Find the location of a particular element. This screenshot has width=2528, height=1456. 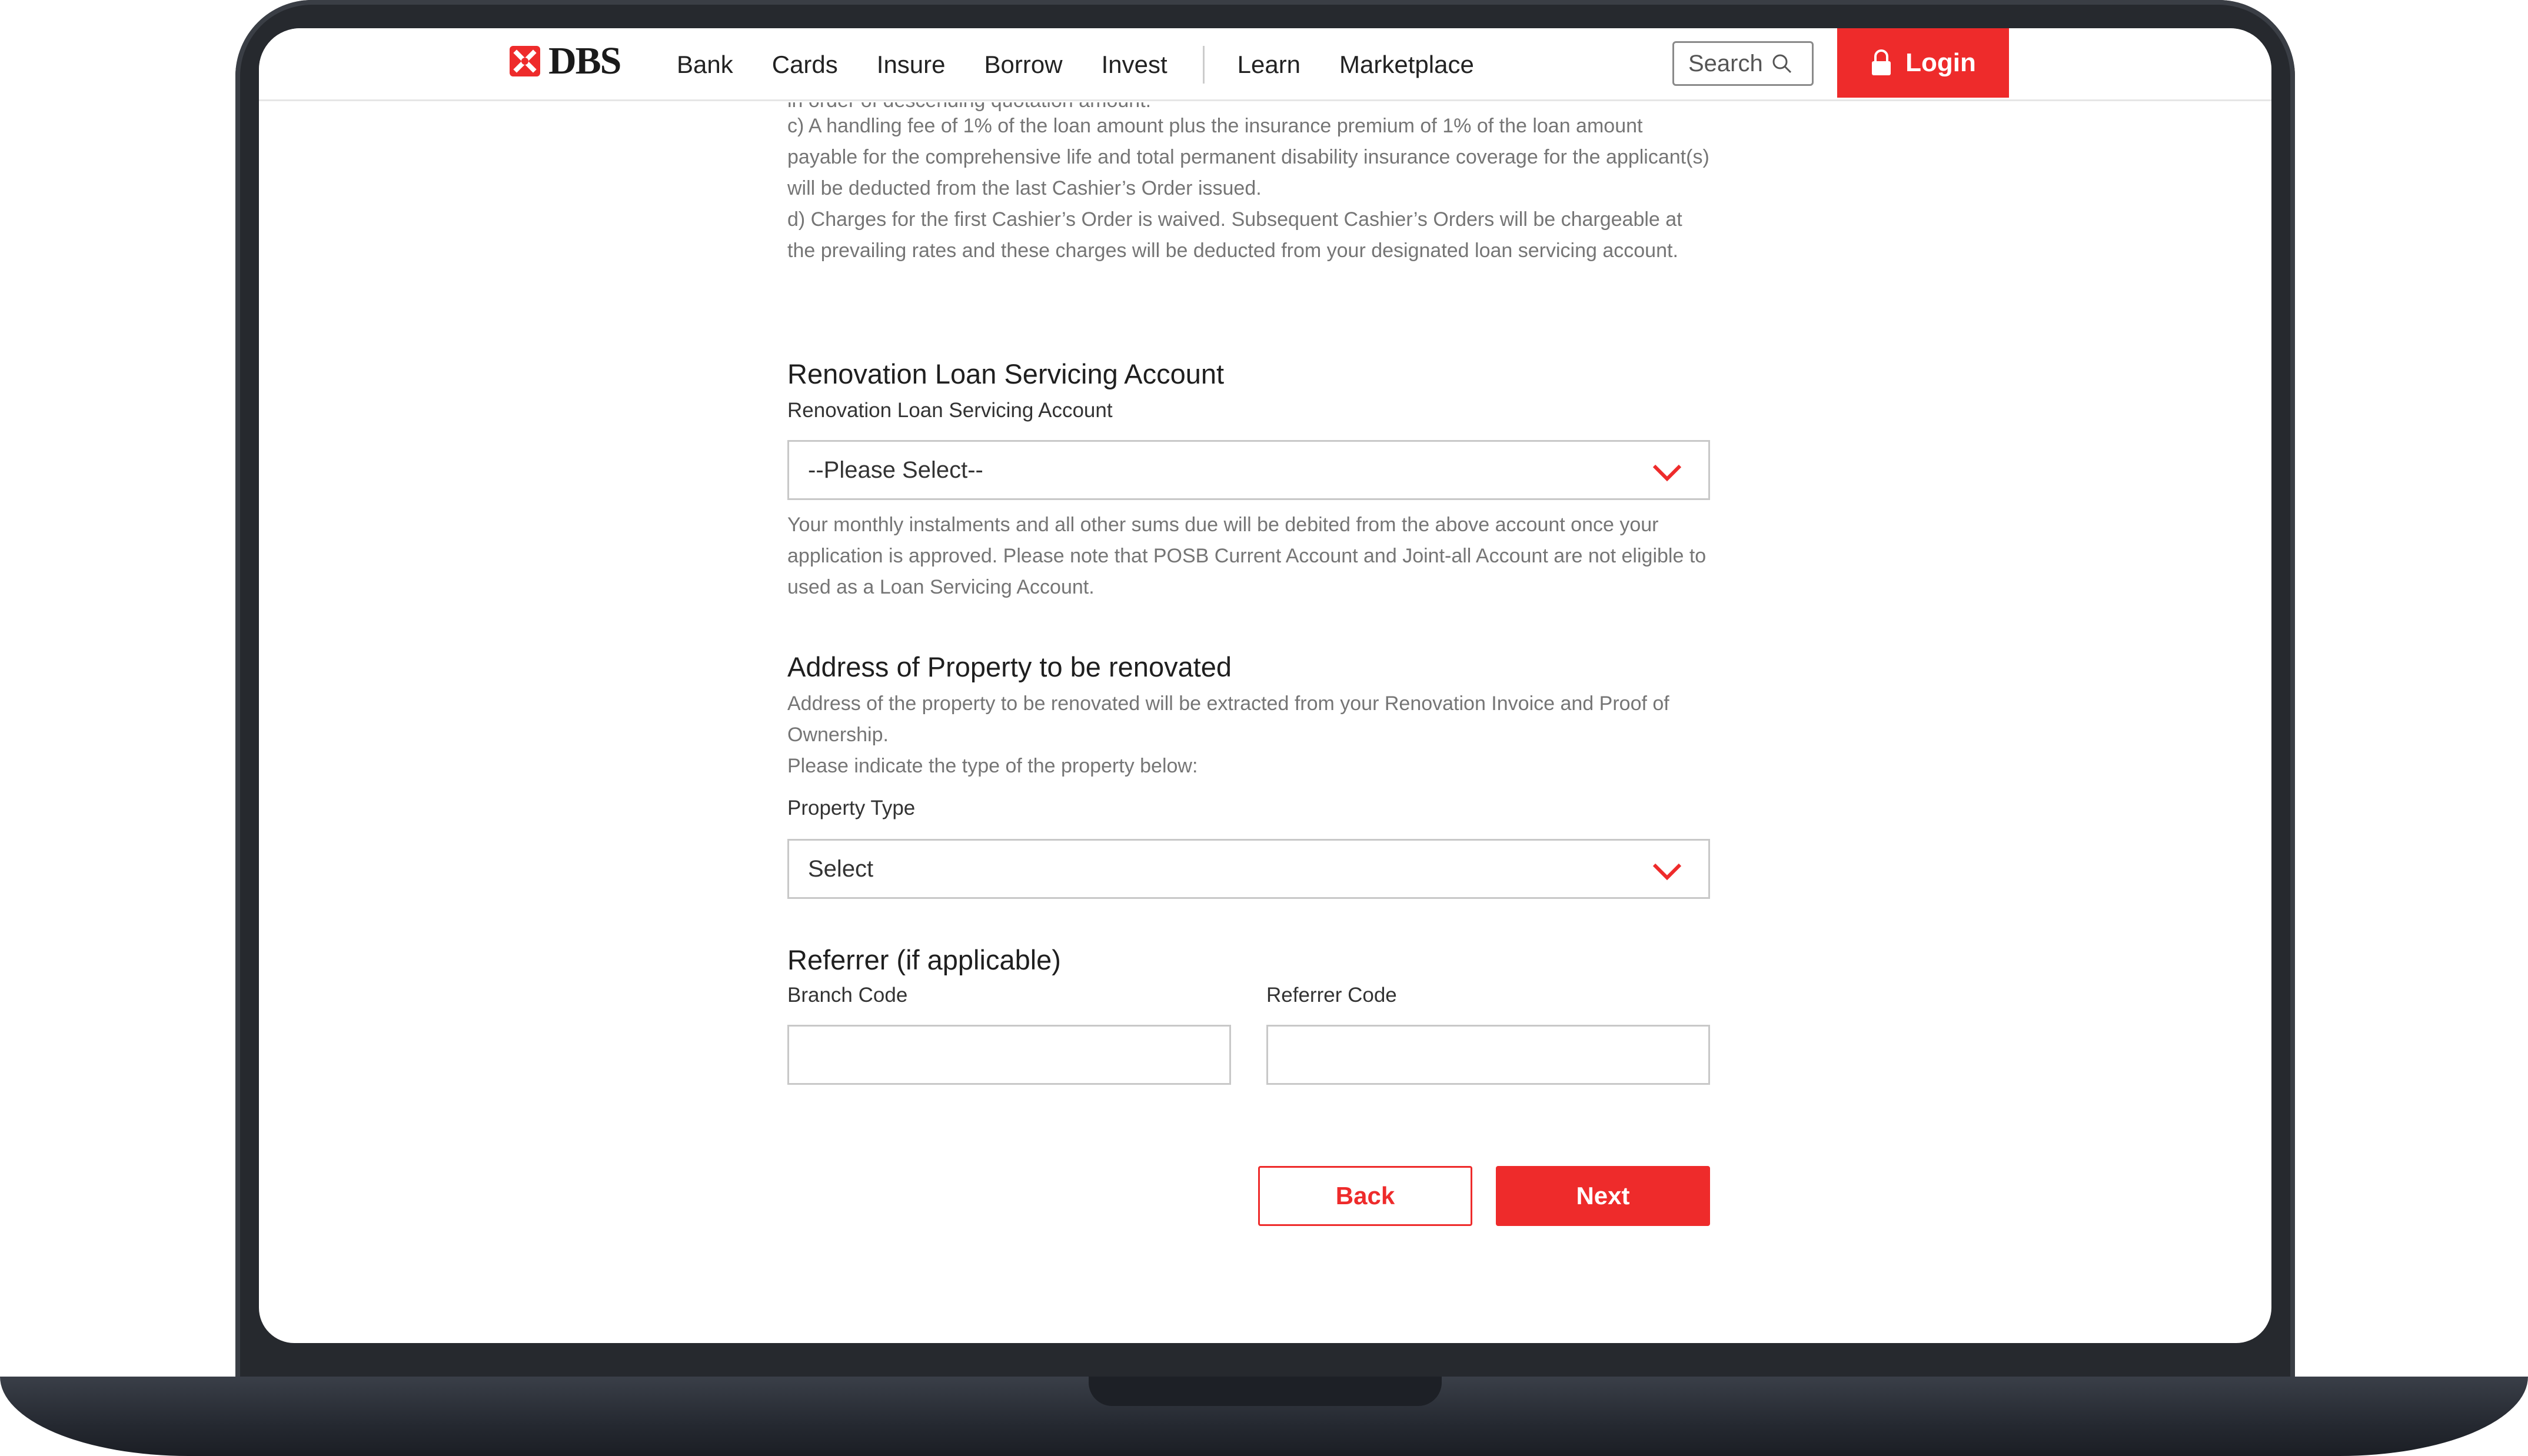

property-type-label: Property Type is located at coordinates (851, 808).